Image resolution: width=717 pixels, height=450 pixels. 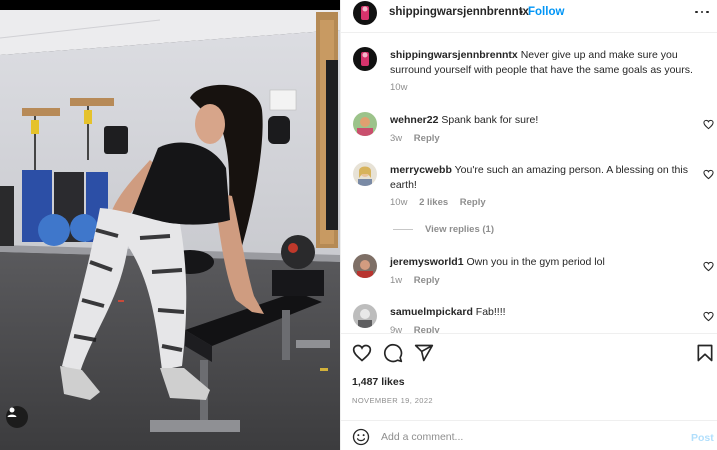 I want to click on user-silhouette-icon, so click(x=12, y=412).